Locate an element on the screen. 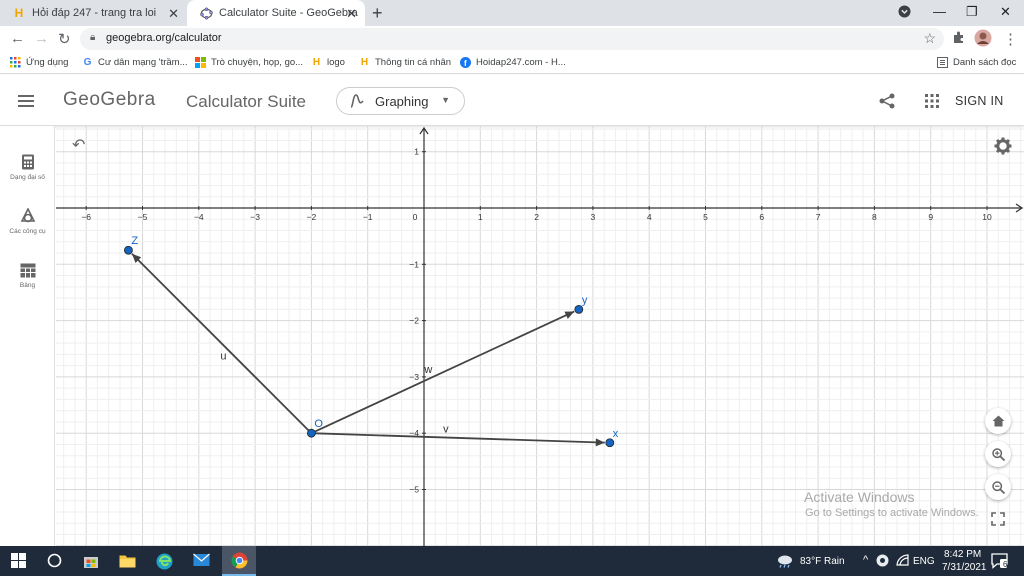 The width and height of the screenshot is (1024, 576). extensions-icon is located at coordinates (958, 39).